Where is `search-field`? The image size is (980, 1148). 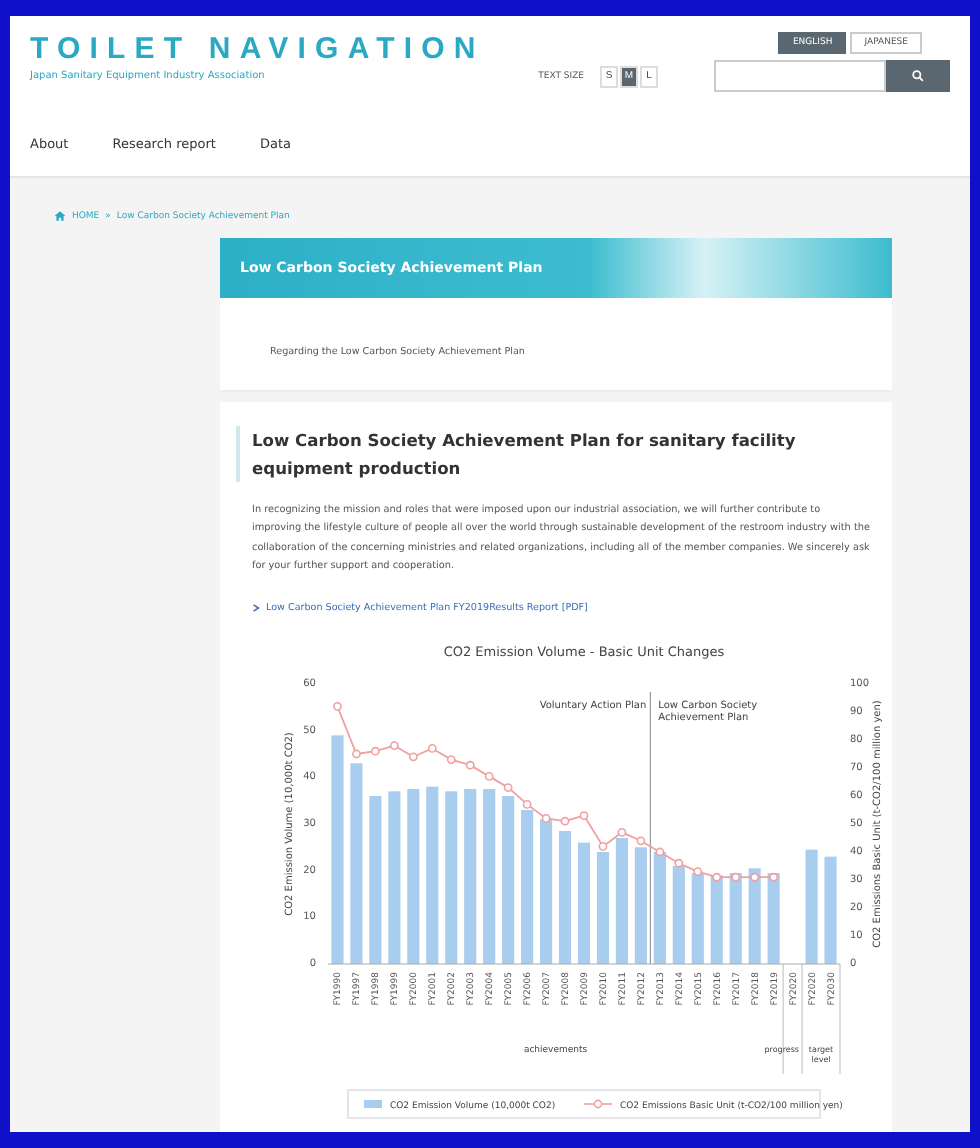
search-field is located at coordinates (800, 76).